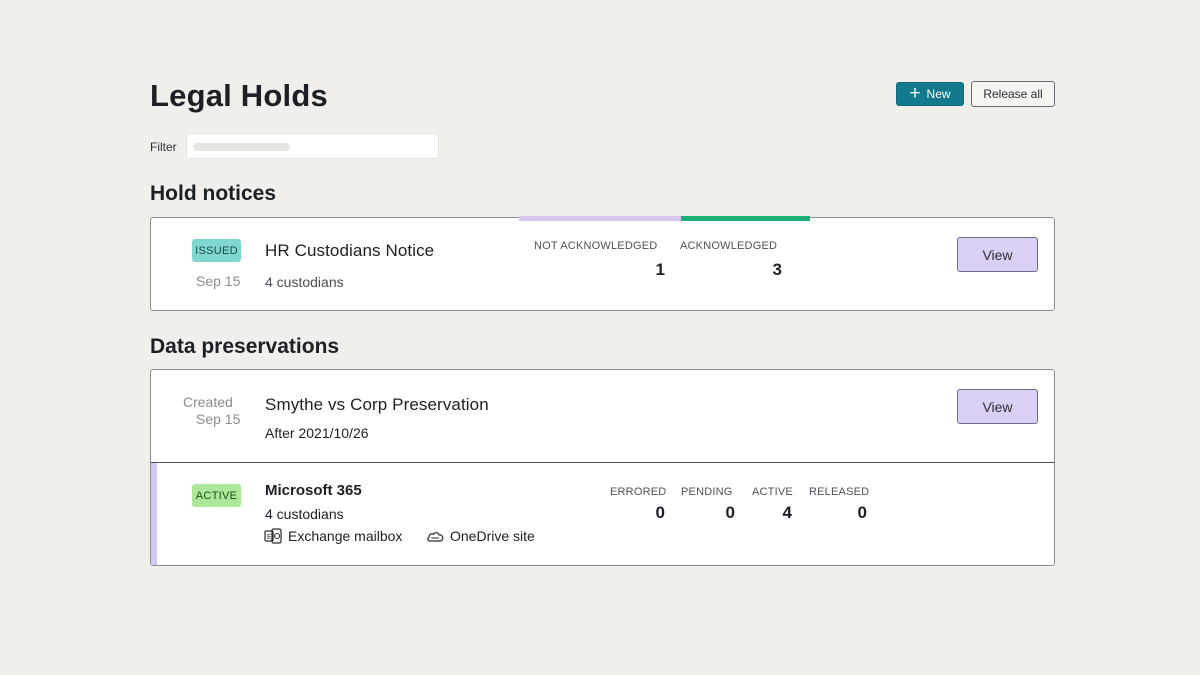  What do you see at coordinates (239, 95) in the screenshot?
I see `page-title: Legal Holds` at bounding box center [239, 95].